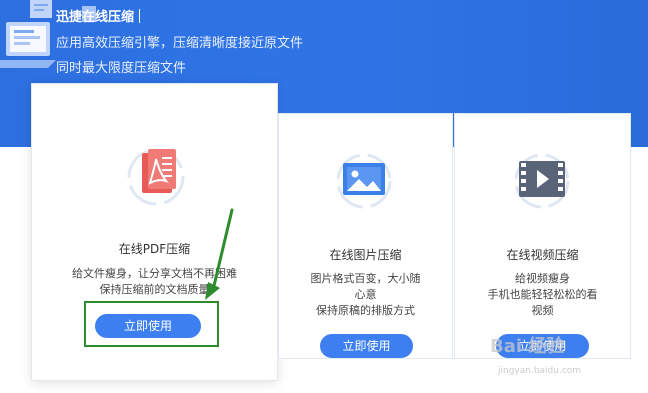 This screenshot has width=648, height=393. I want to click on image-card-title: 在线图片压缩, so click(365, 255).